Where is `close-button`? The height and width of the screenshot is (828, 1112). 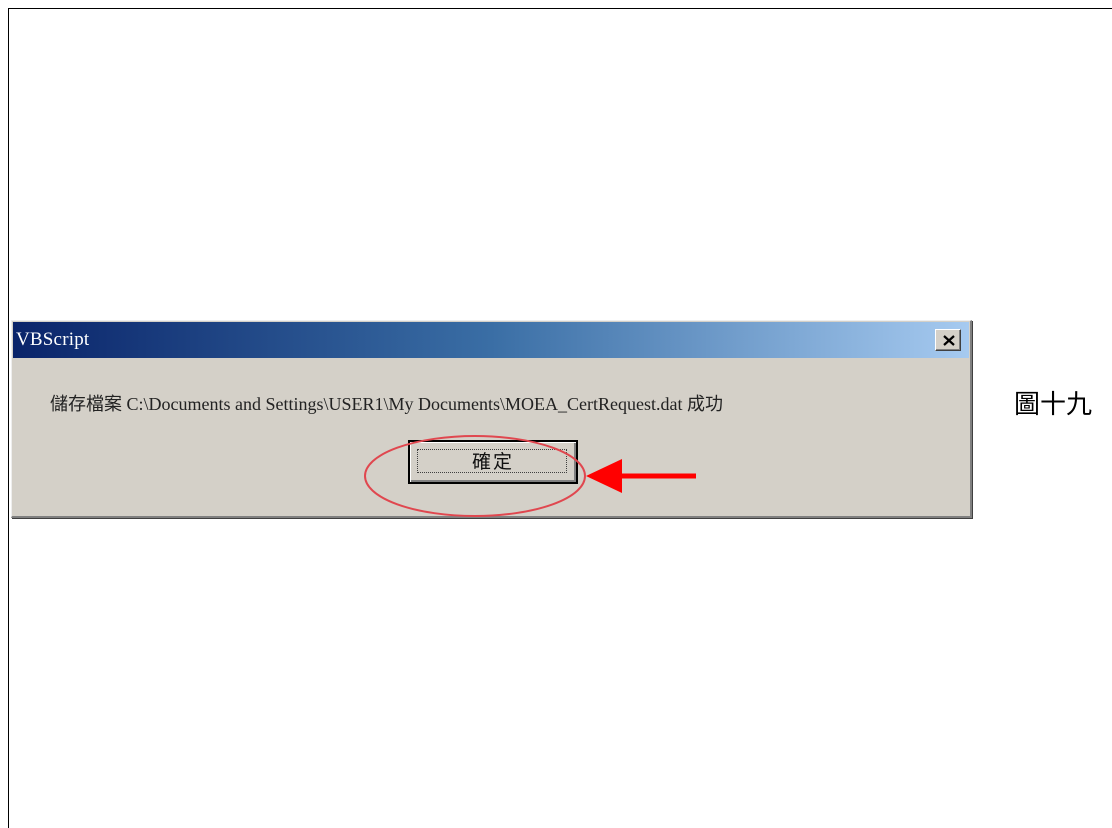
close-button is located at coordinates (948, 340).